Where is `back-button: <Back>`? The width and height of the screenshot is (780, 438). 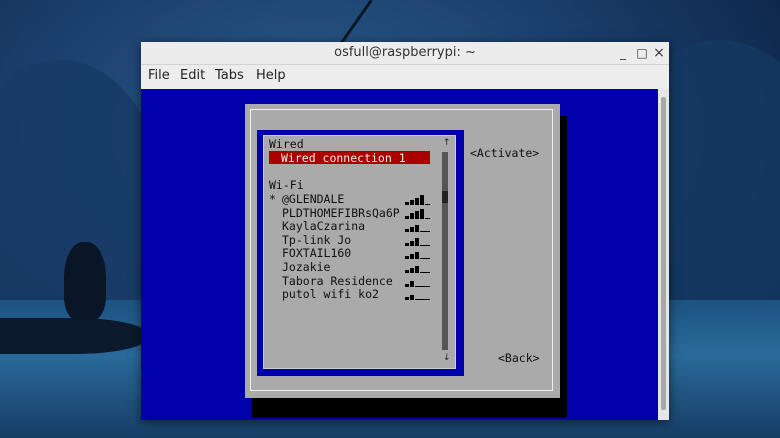
back-button: <Back> is located at coordinates (519, 358).